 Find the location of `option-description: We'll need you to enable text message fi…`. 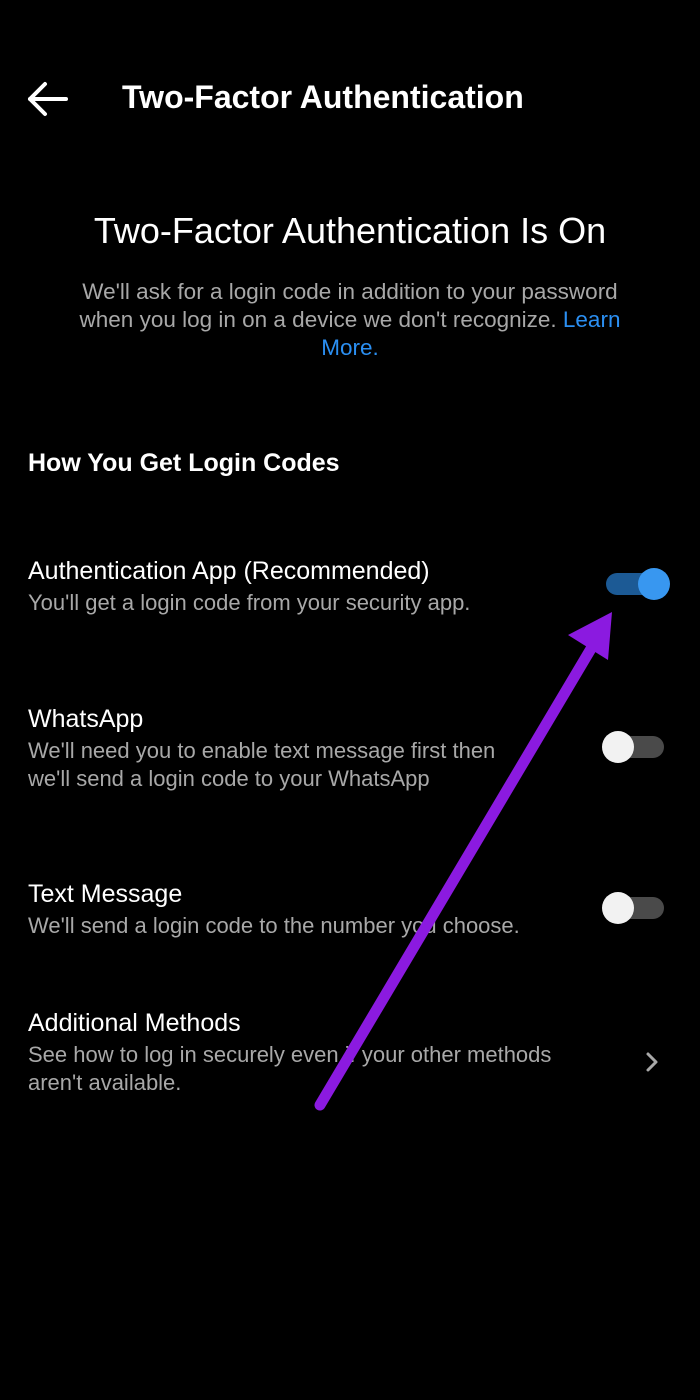

option-description: We'll need you to enable text message fi… is located at coordinates (262, 764).